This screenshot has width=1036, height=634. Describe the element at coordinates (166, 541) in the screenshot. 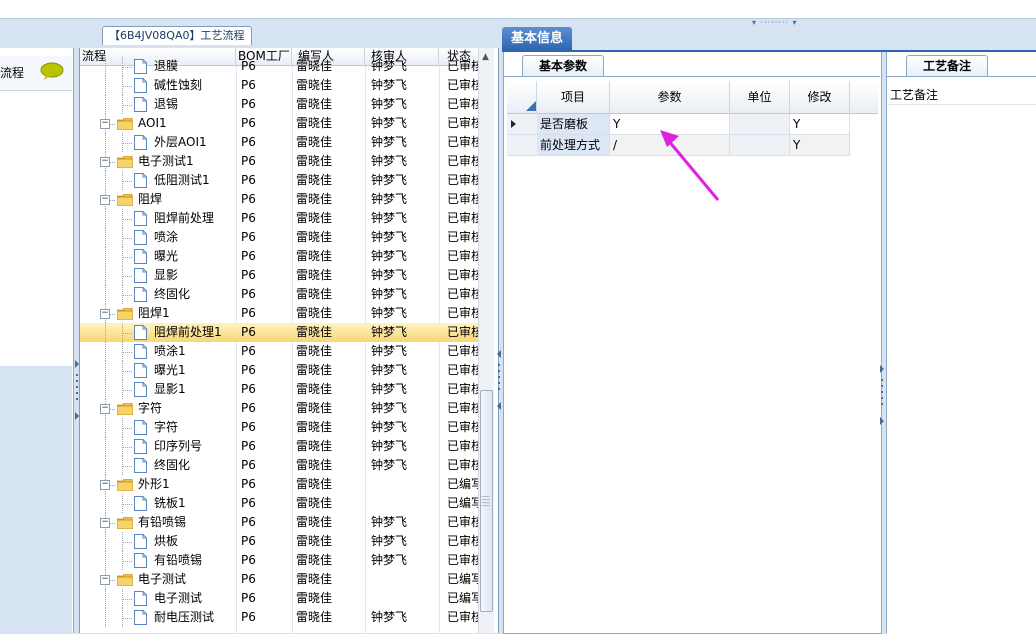

I see `tree-node-label: 烘板` at that location.